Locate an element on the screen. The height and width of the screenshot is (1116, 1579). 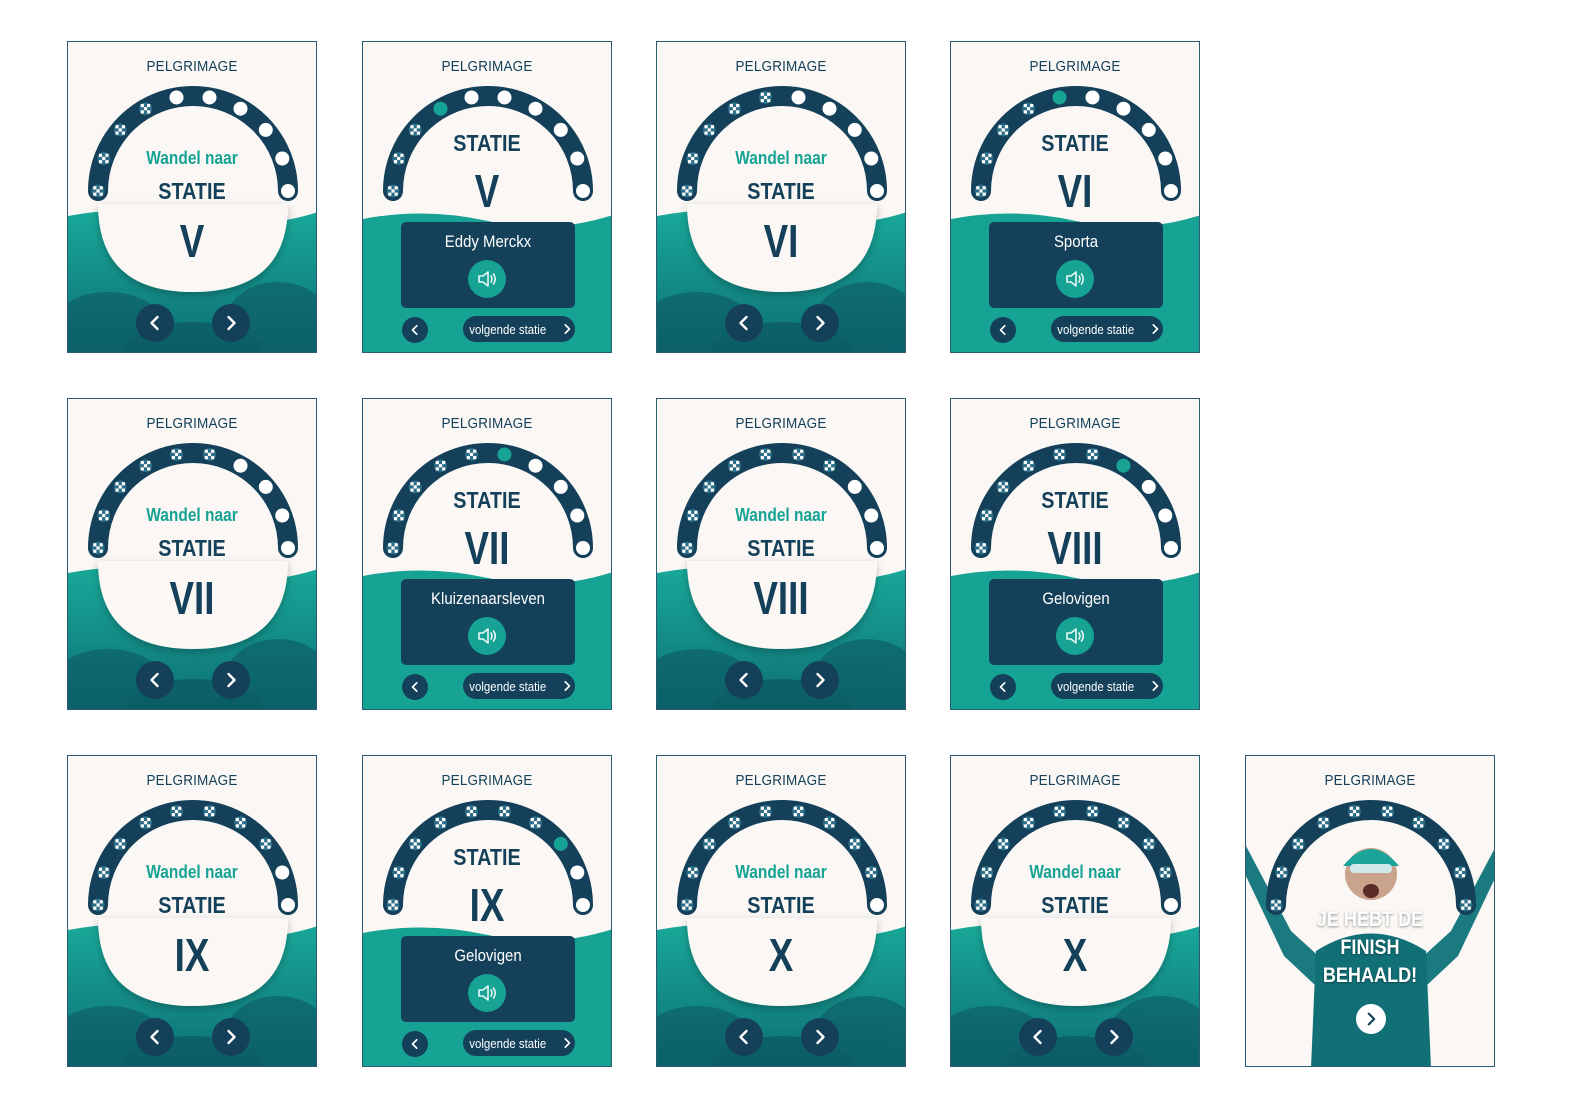
phone-screen-card: PELGRIMAGE Wandel naar STATIE X is located at coordinates (781, 911).